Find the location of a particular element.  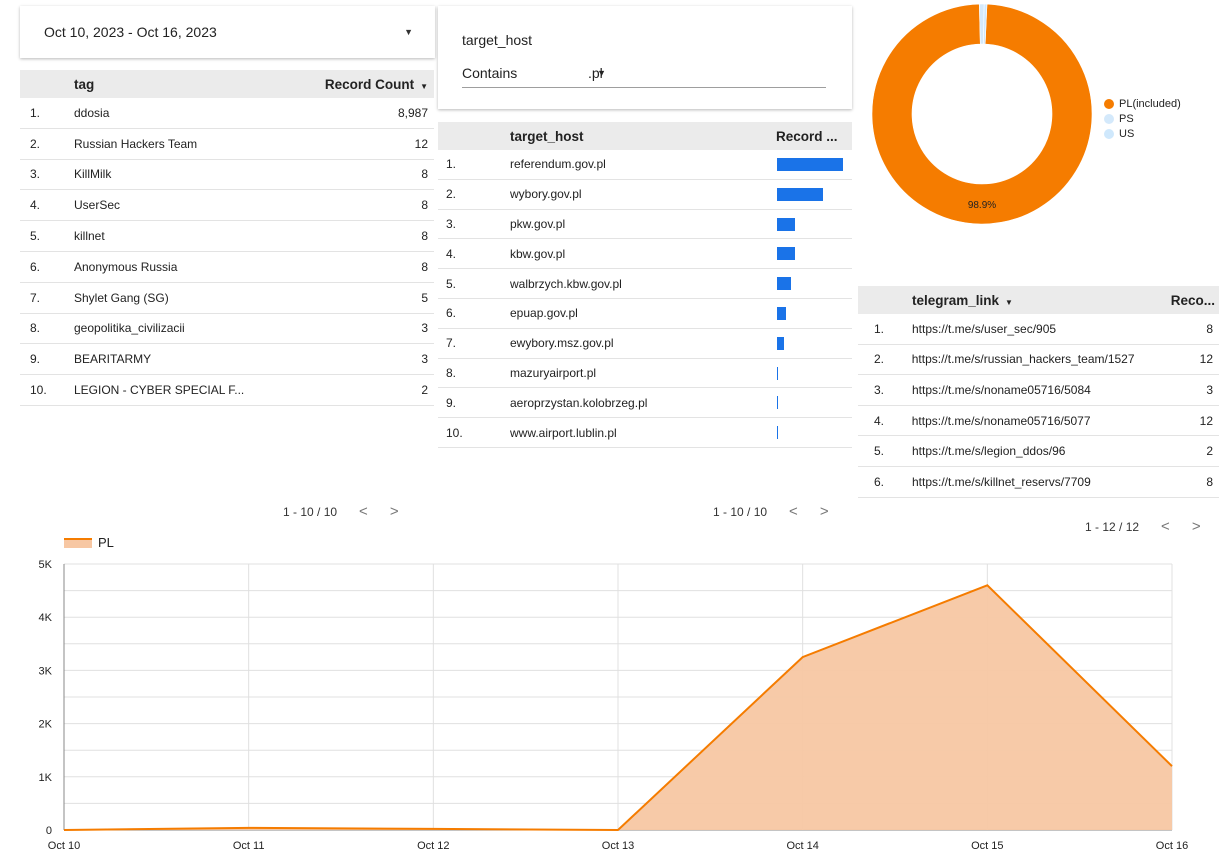

x-tick-label: Oct 12 is located at coordinates (433, 846).